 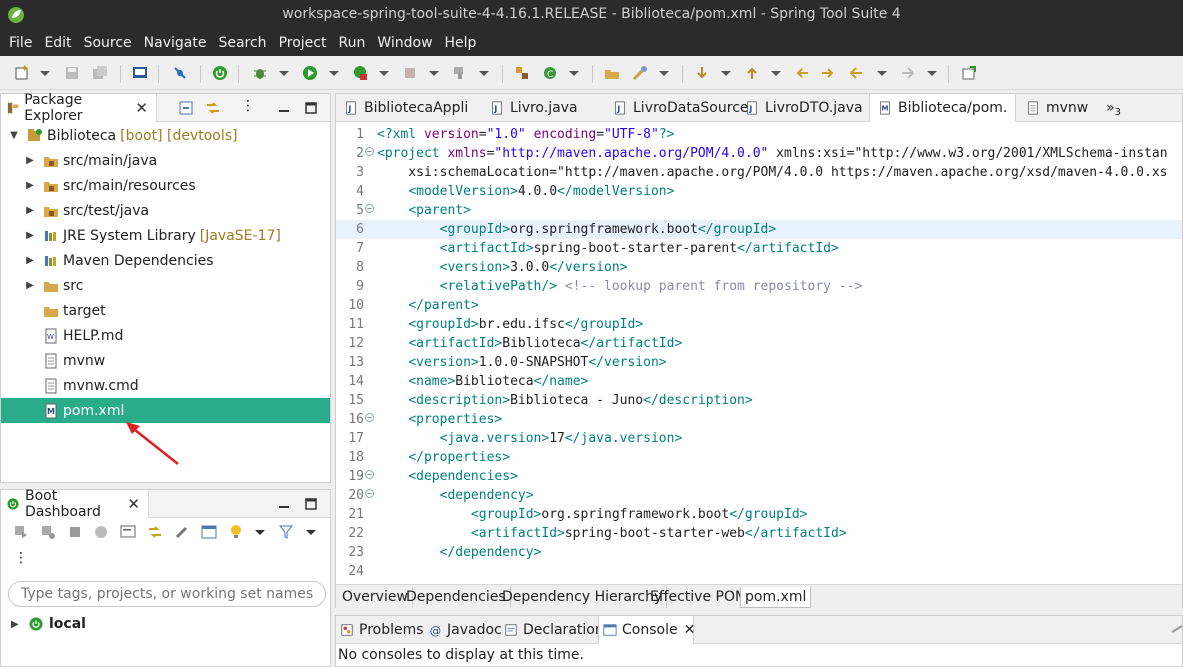 What do you see at coordinates (463, 630) in the screenshot?
I see `console-tab: @ Javadoc` at bounding box center [463, 630].